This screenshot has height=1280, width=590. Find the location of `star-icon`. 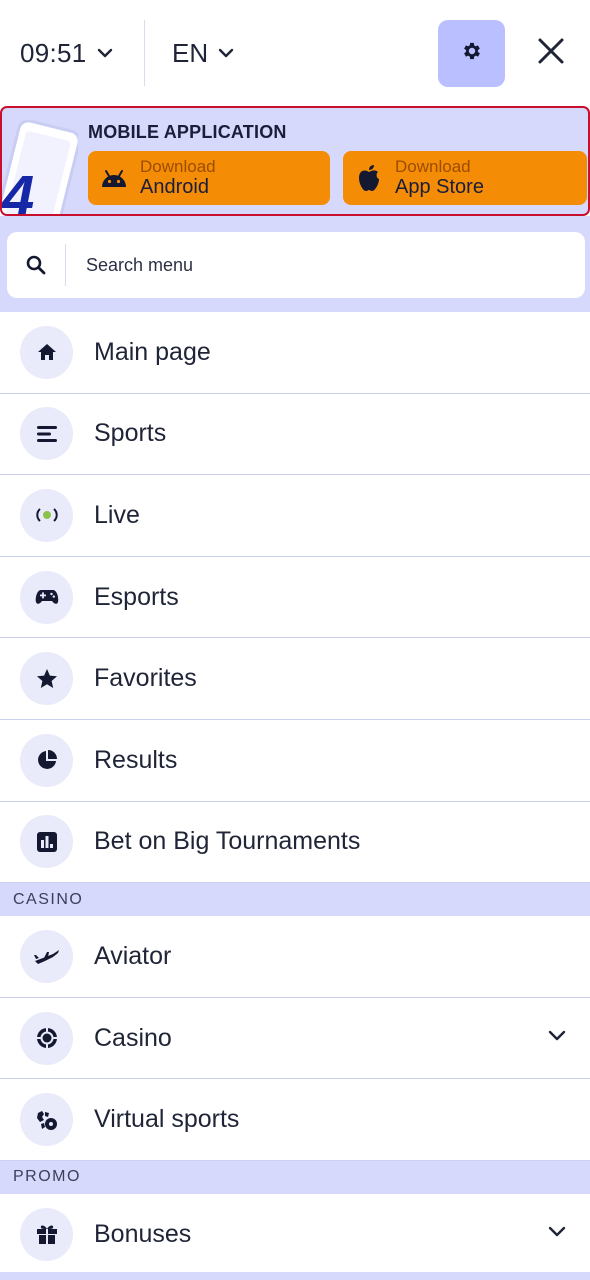

star-icon is located at coordinates (46, 679).